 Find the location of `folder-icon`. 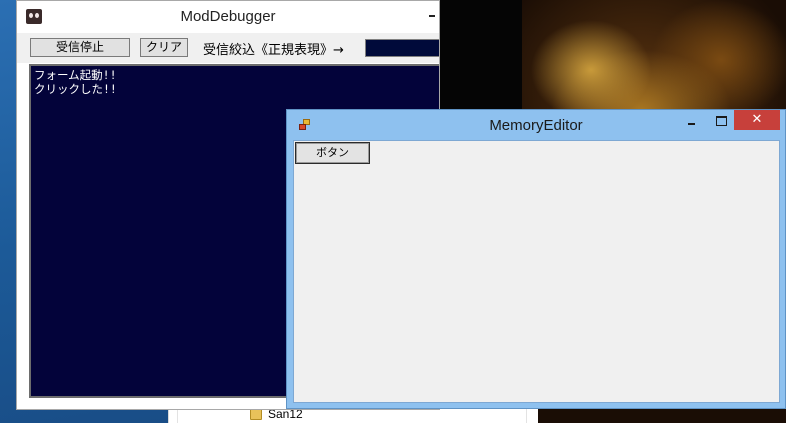

folder-icon is located at coordinates (256, 414).